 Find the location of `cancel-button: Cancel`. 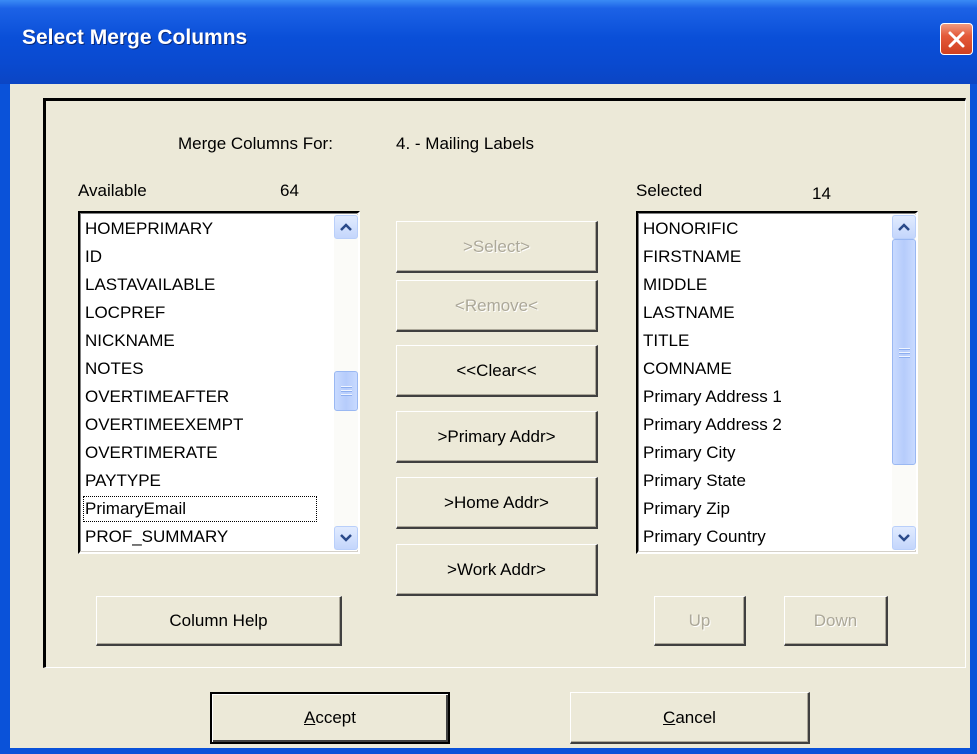

cancel-button: Cancel is located at coordinates (690, 718).